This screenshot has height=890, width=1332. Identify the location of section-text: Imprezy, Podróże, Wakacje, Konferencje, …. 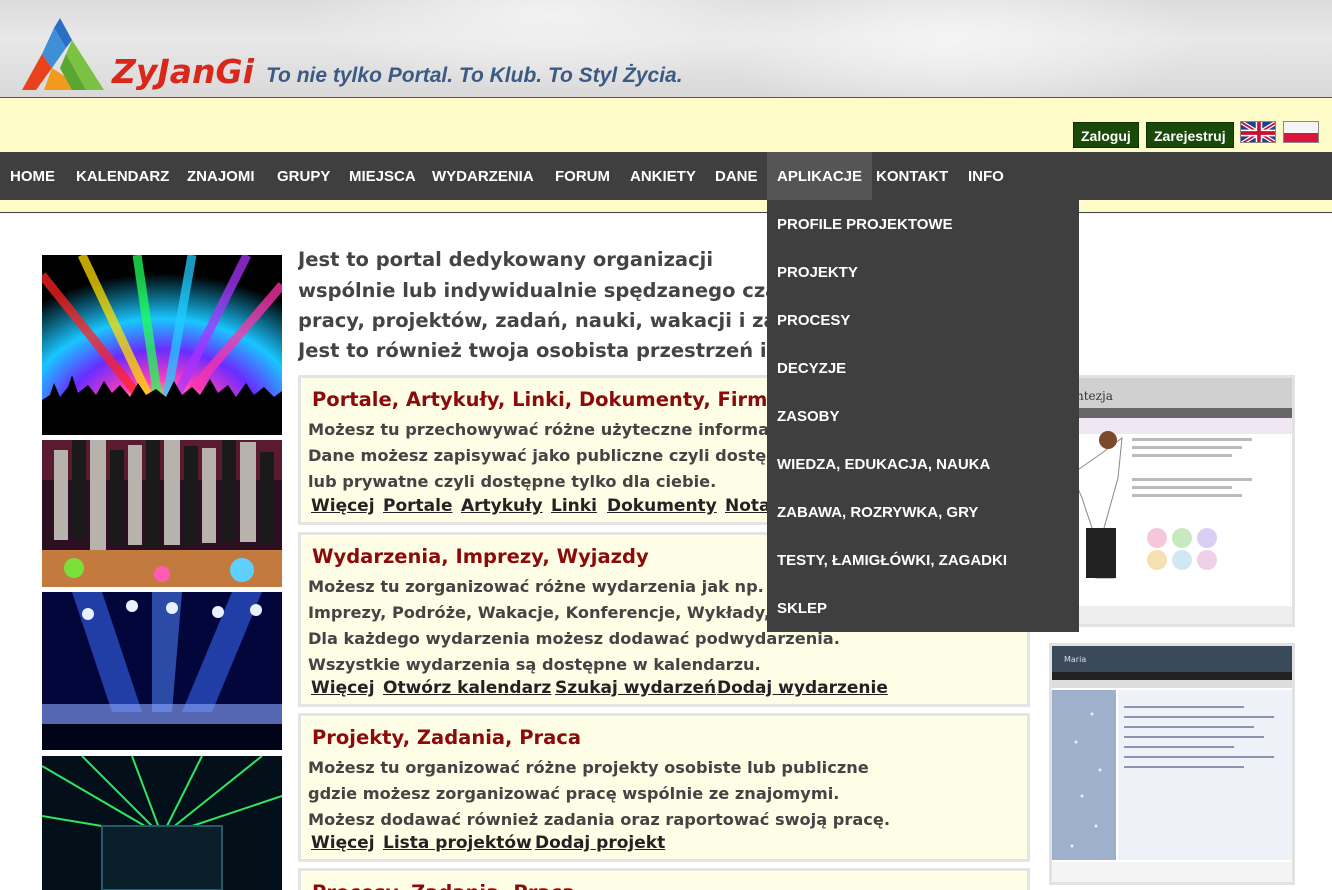
(539, 612).